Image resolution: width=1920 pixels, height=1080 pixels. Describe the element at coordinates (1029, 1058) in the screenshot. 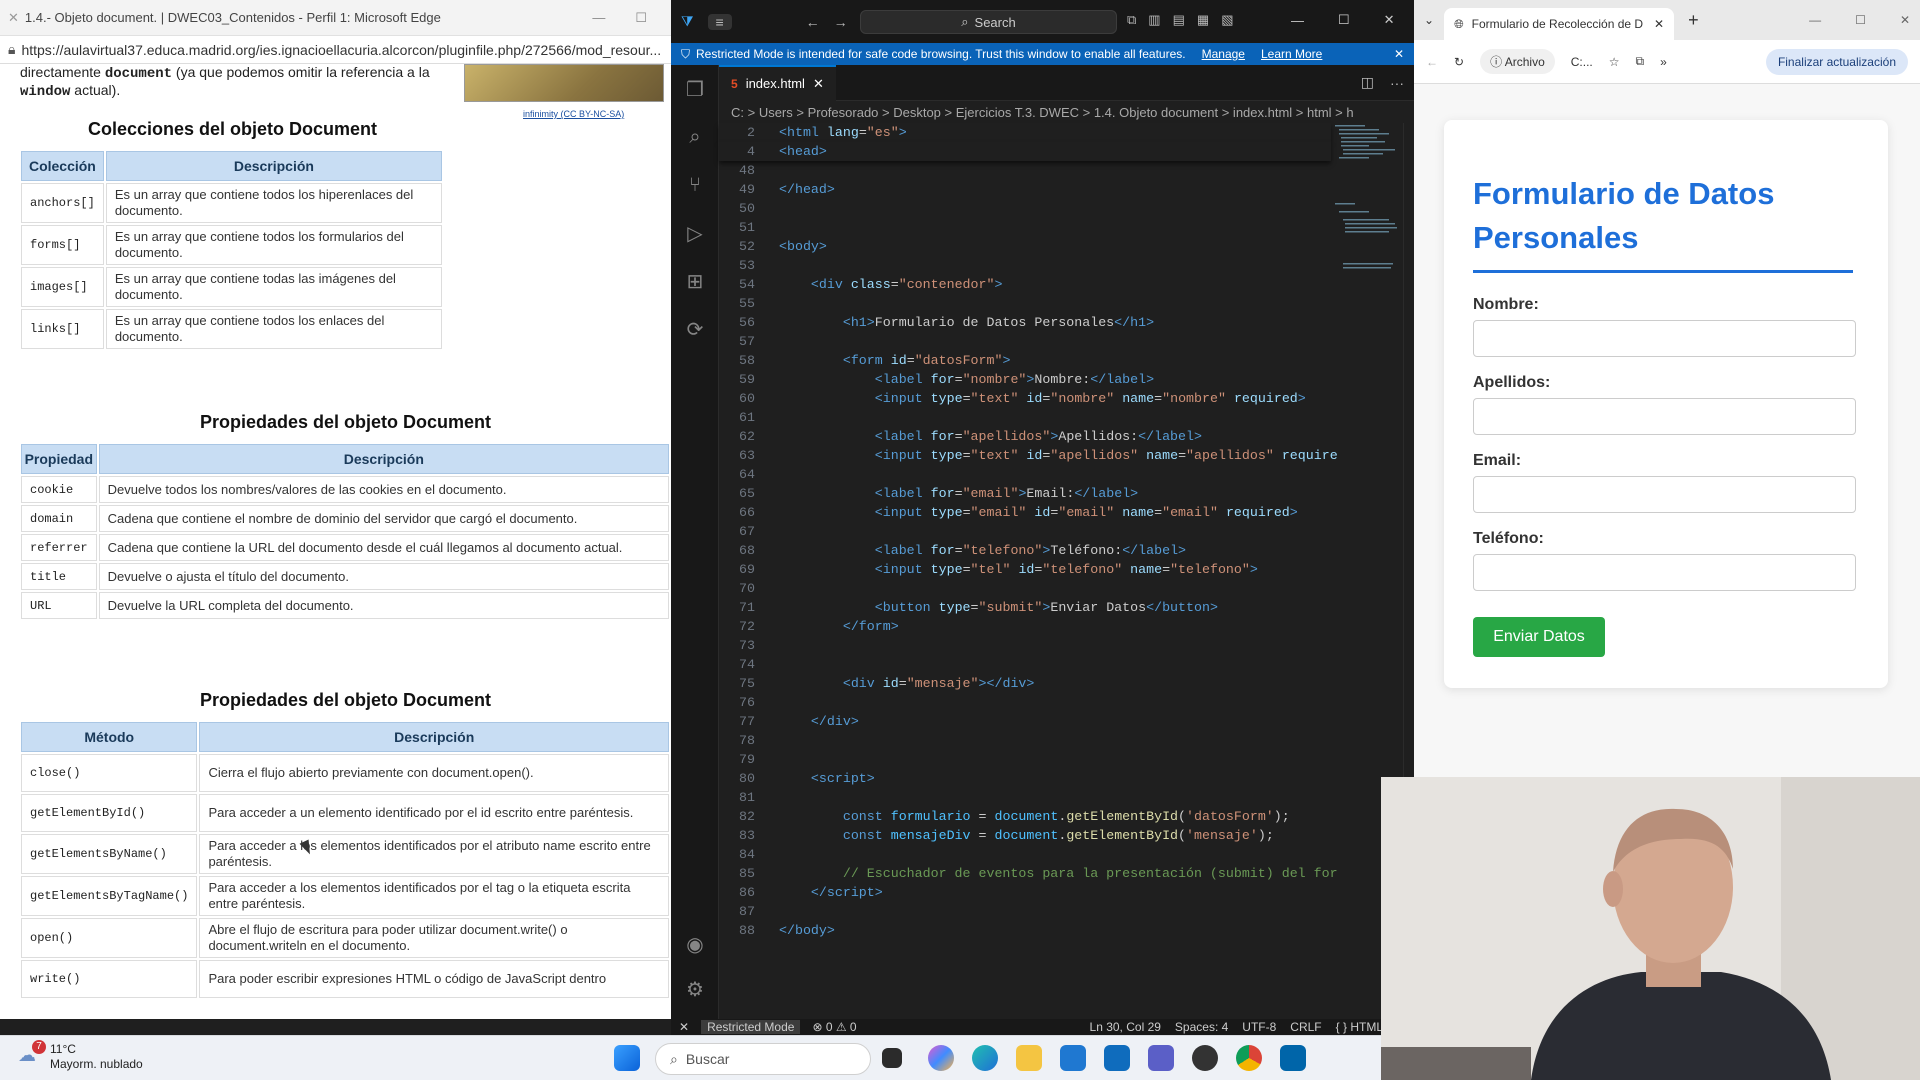

I see `file-explorer-icon` at that location.